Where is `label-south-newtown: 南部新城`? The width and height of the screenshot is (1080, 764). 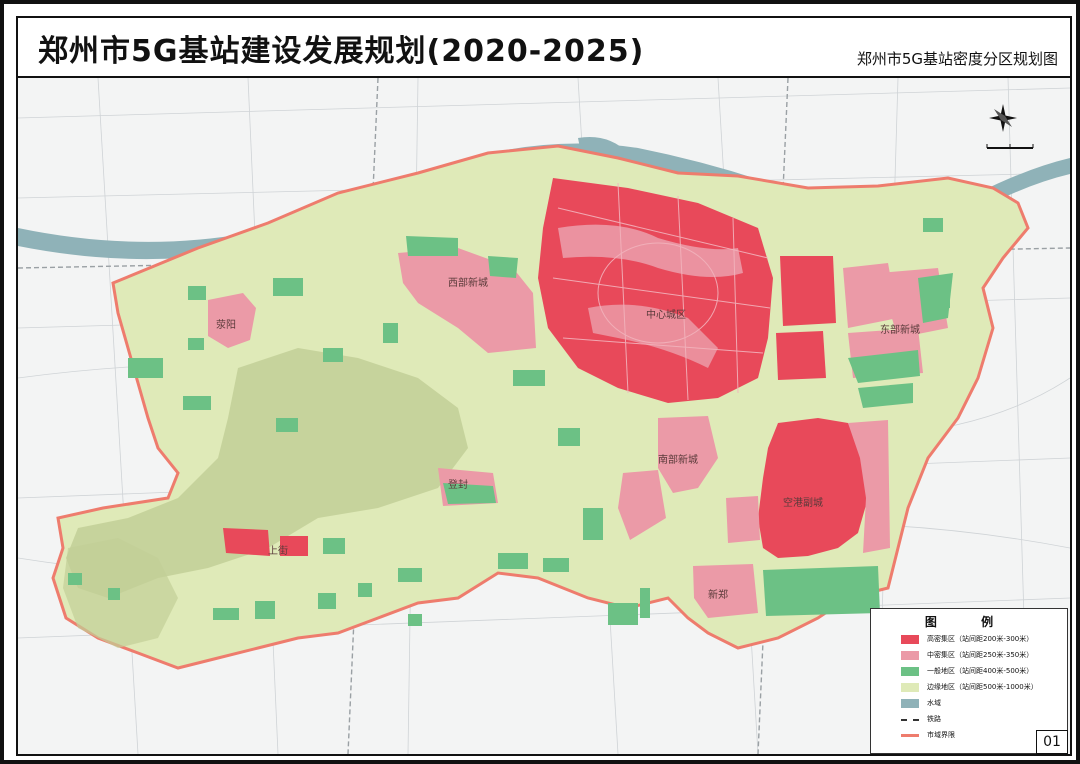 label-south-newtown: 南部新城 is located at coordinates (678, 459).